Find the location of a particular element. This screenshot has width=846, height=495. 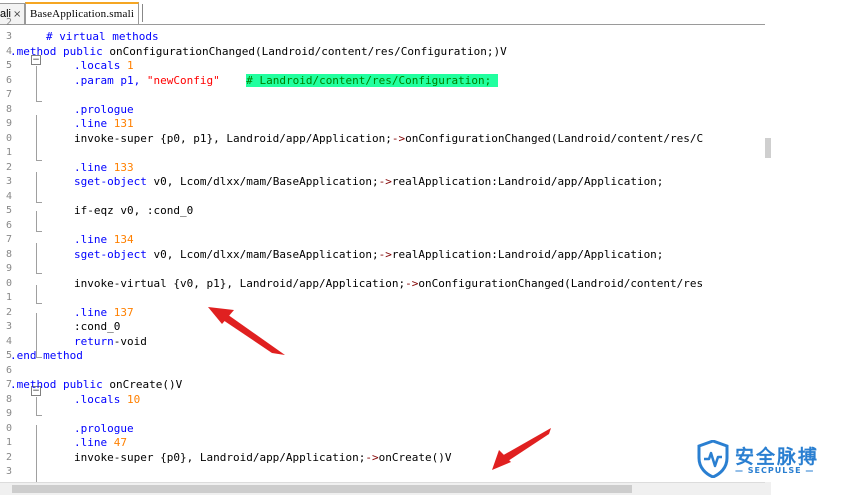

secpulse-watermark: 安全脉搏 — SECPULSE — is located at coordinates (769, 460).